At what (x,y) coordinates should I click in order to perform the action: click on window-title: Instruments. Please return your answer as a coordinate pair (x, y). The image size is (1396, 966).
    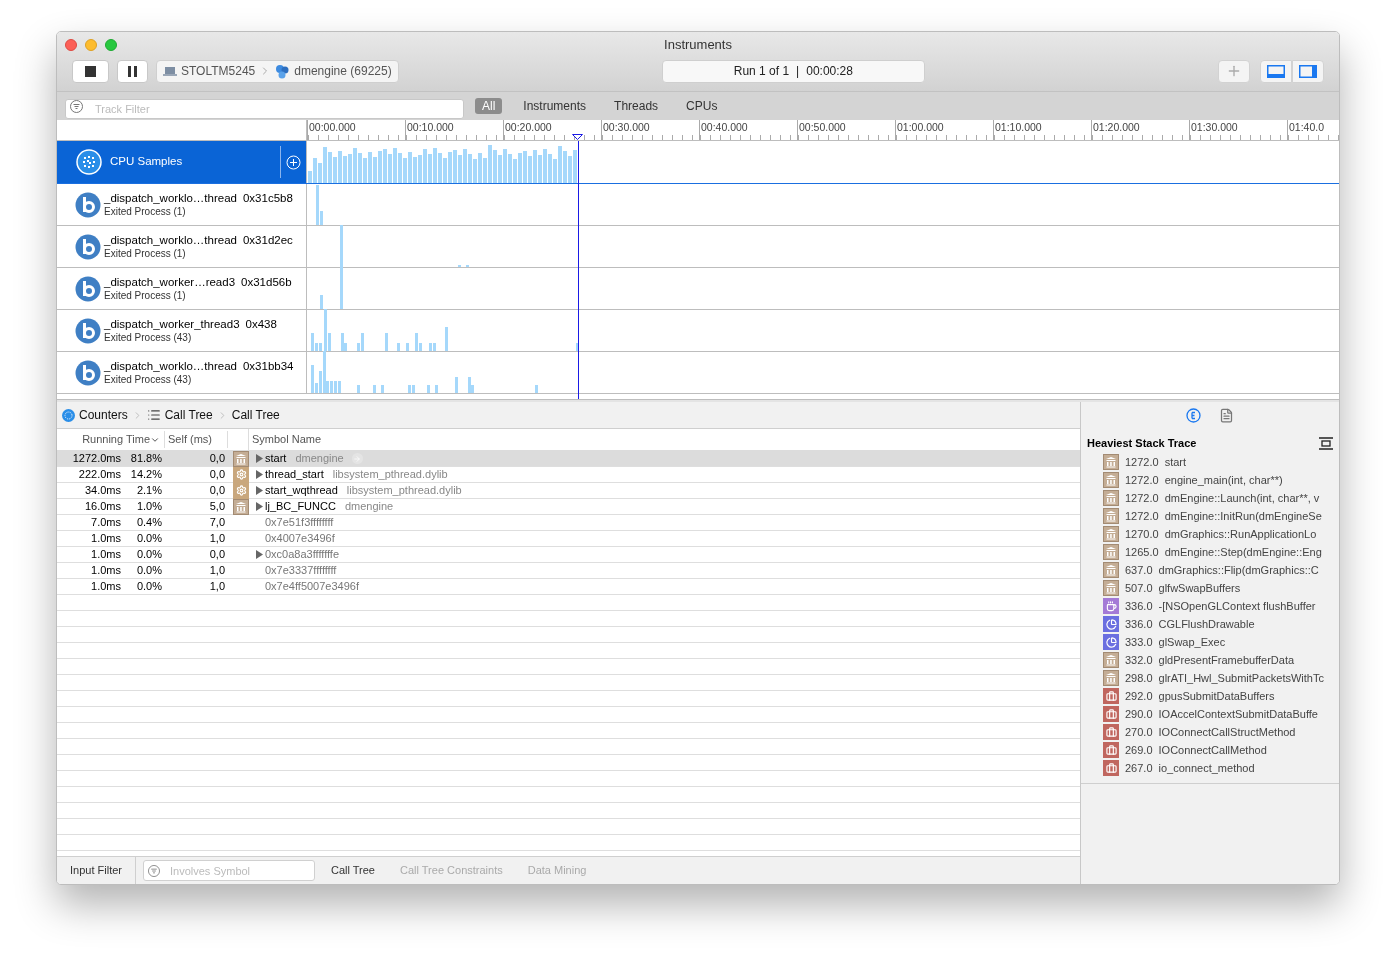
    Looking at the image, I should click on (698, 44).